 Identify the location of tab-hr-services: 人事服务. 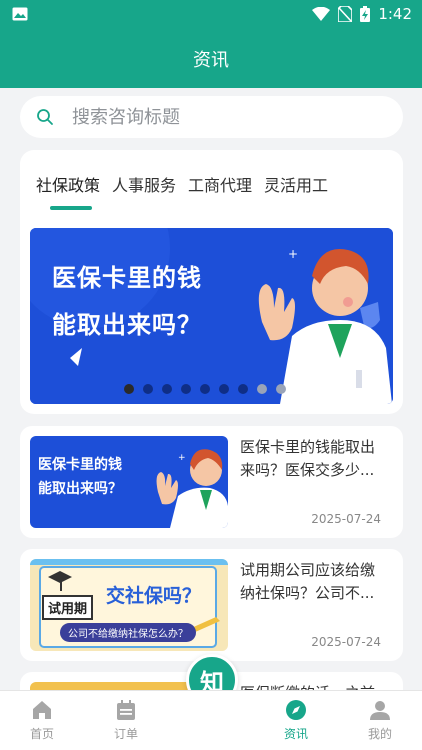
(144, 184).